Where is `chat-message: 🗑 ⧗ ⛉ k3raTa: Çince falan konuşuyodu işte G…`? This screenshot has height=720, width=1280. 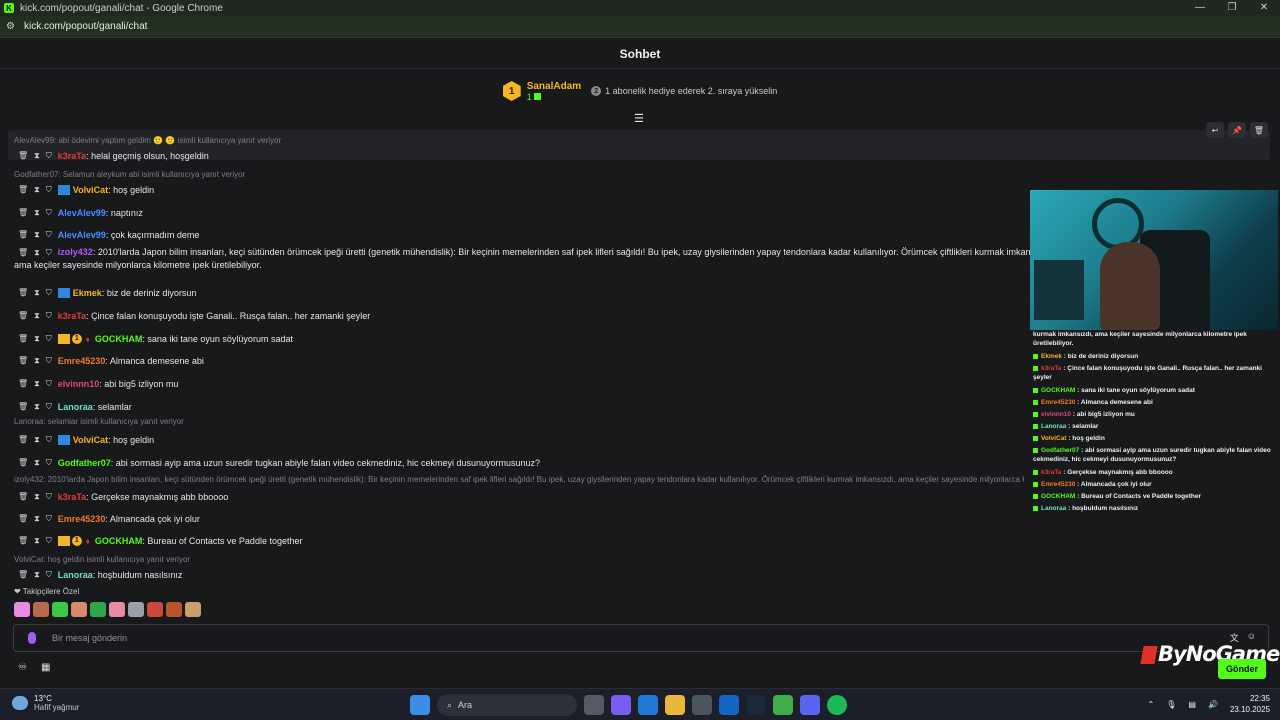
chat-message: 🗑 ⧗ ⛉ k3raTa: Çince falan konuşuyodu işte G… is located at coordinates (192, 316).